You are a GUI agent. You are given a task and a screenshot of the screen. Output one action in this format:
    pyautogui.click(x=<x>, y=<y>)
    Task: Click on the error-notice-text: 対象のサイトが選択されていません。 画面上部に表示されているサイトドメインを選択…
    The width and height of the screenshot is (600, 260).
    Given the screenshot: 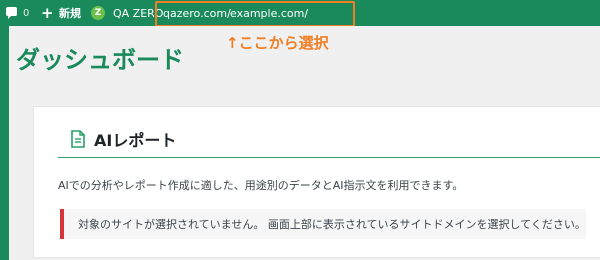 What is the action you would take?
    pyautogui.click(x=332, y=224)
    